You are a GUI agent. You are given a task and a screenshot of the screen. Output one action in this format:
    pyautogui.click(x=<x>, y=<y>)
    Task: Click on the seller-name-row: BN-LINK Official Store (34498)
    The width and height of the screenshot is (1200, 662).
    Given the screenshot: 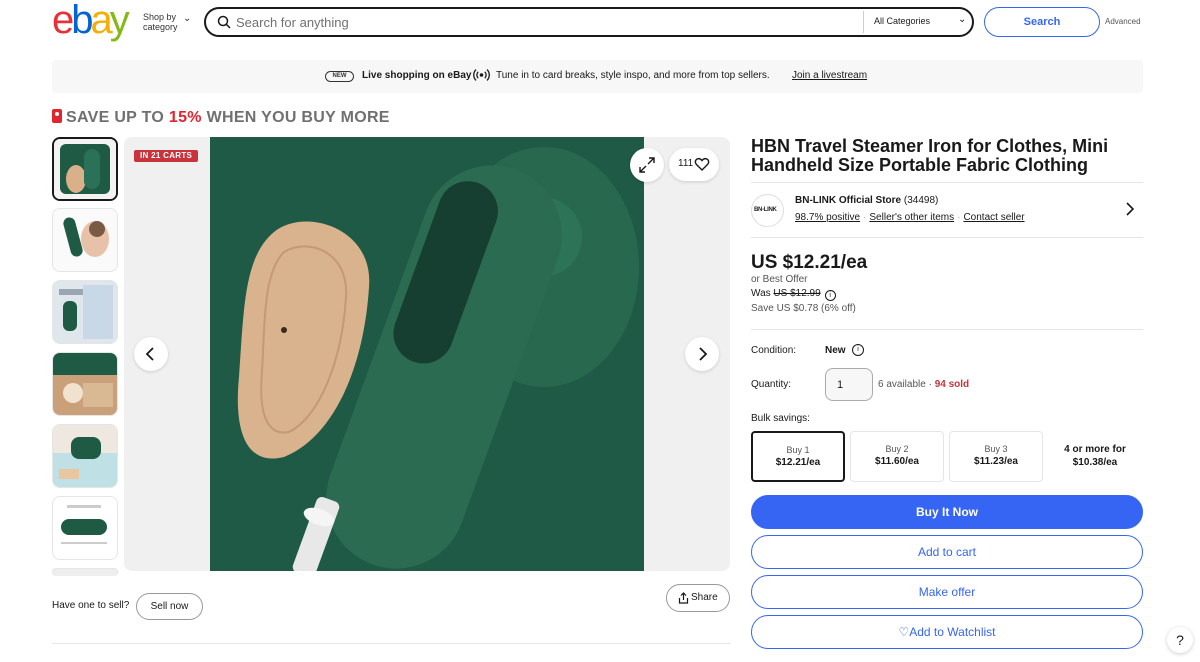 What is the action you would take?
    pyautogui.click(x=866, y=200)
    